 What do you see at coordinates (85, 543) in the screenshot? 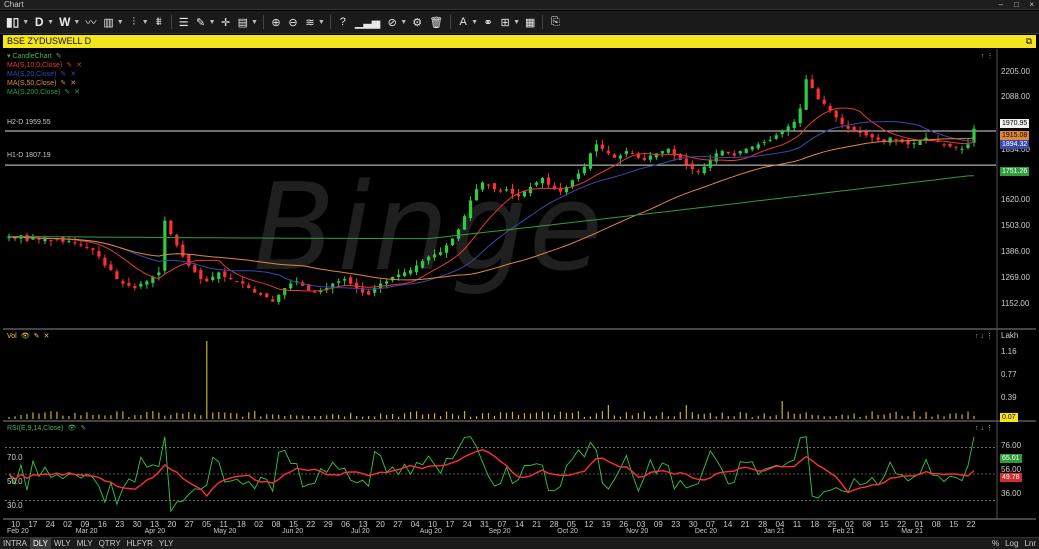
I see `tab-mly: MLY` at bounding box center [85, 543].